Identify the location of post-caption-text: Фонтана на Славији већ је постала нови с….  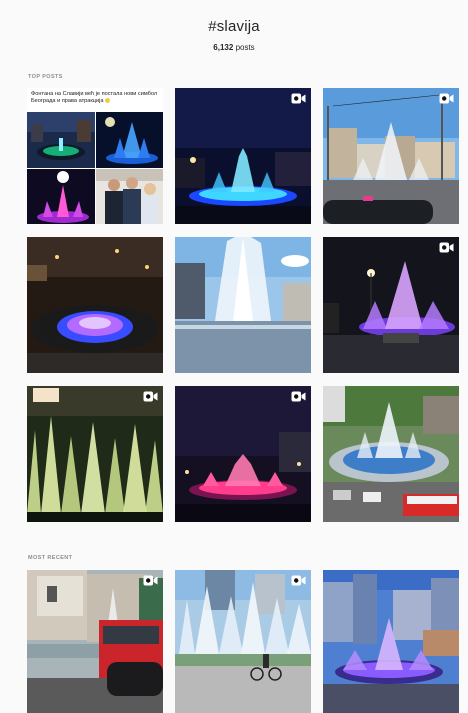
(94, 97).